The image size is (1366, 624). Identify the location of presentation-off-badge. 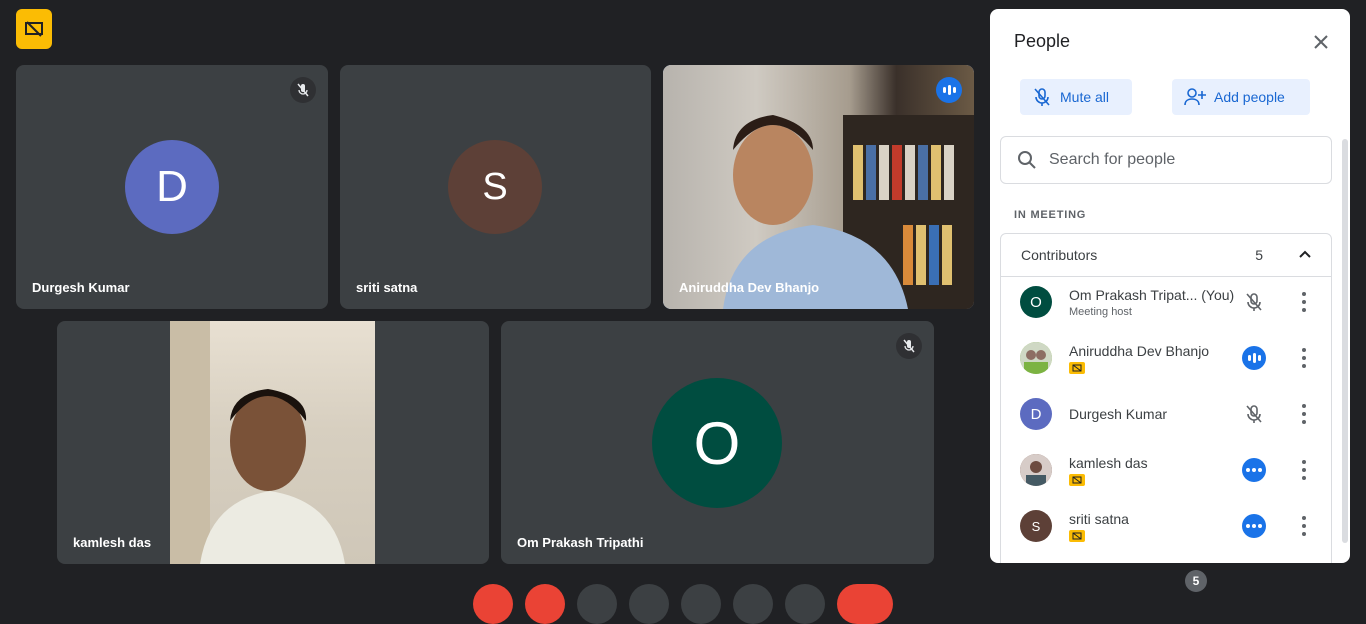
(34, 29).